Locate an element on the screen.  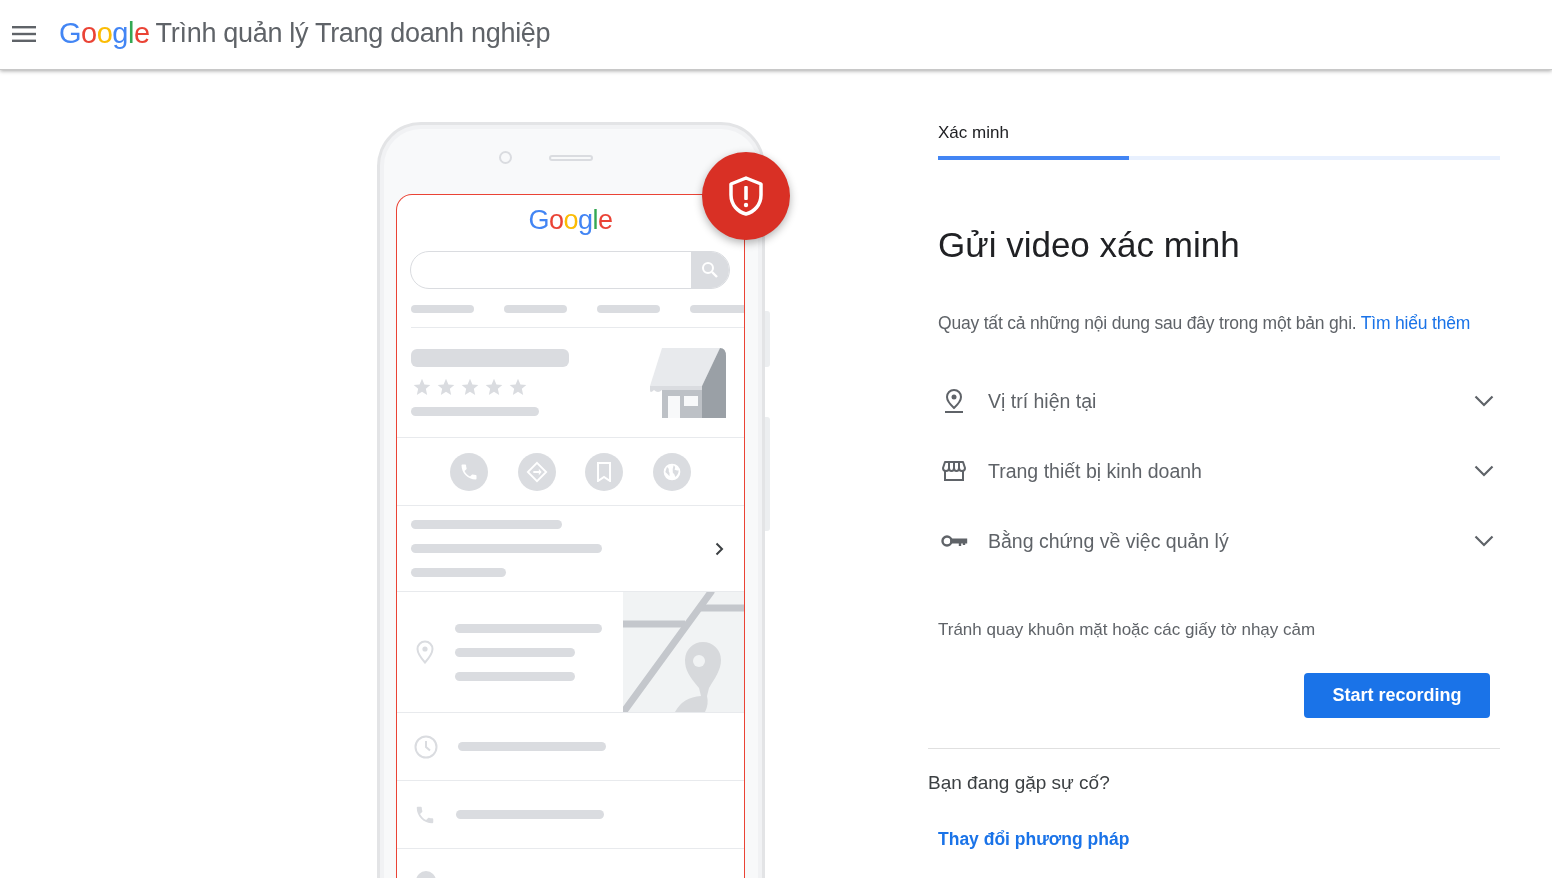
change-method-link: Thay đổi phương pháp is located at coordinates (1034, 839).